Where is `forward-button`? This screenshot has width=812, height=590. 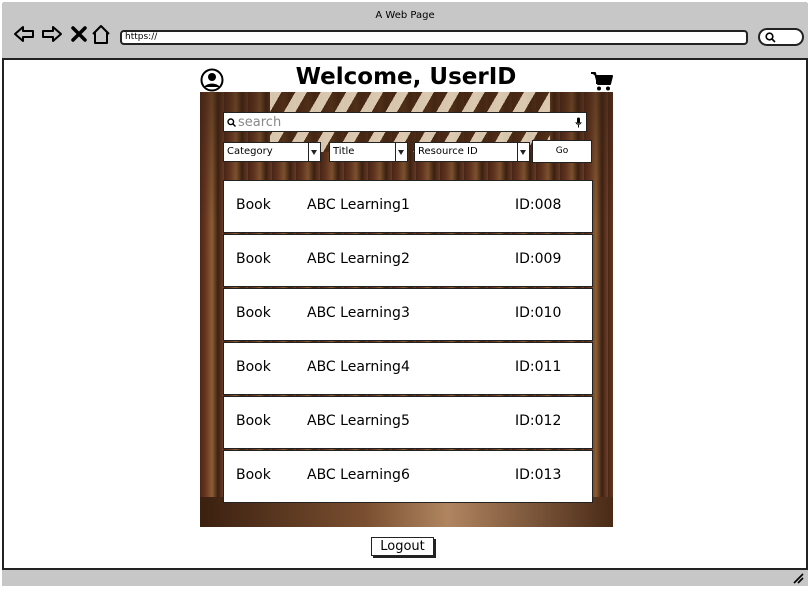
forward-button is located at coordinates (52, 34).